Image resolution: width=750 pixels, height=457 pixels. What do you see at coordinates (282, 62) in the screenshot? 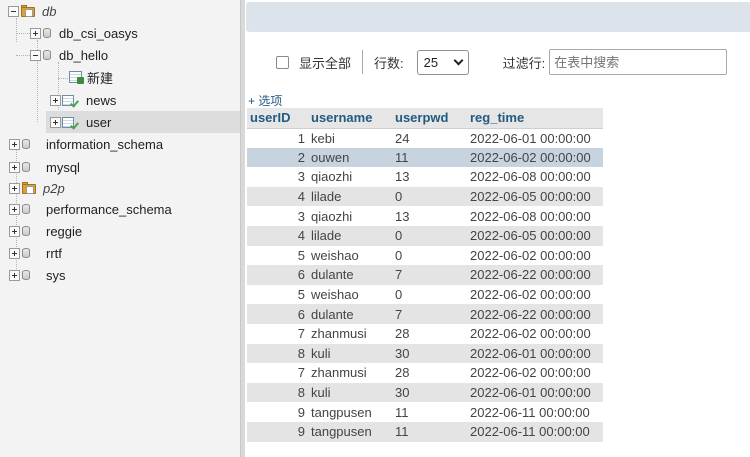
I see `show-all-checkbox` at bounding box center [282, 62].